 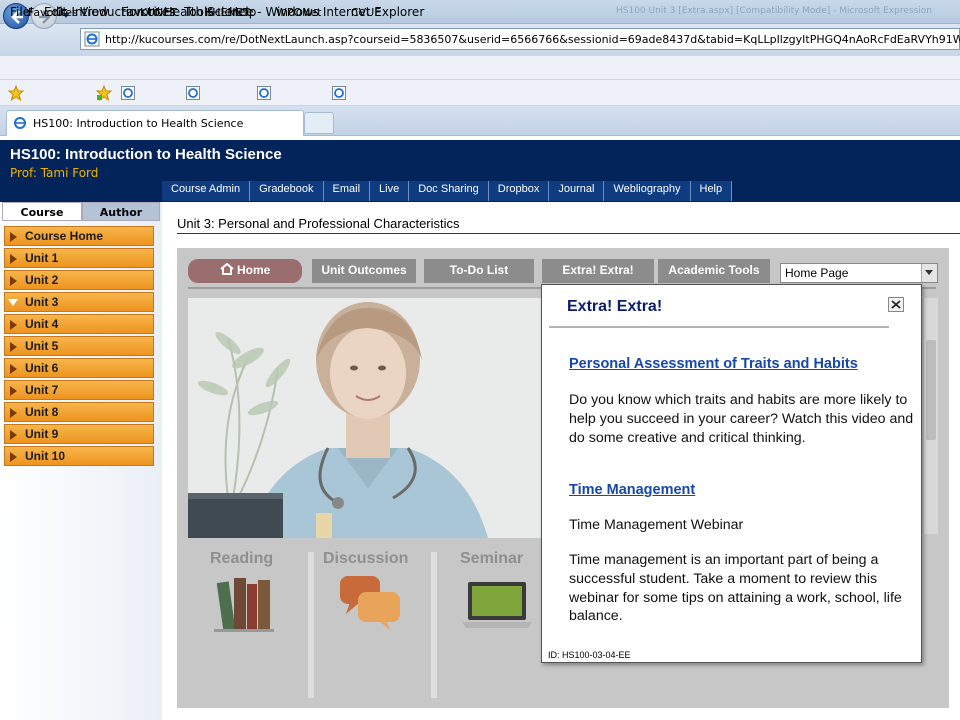 I want to click on sidebar-item-unit-3: Unit 3, so click(x=79, y=302).